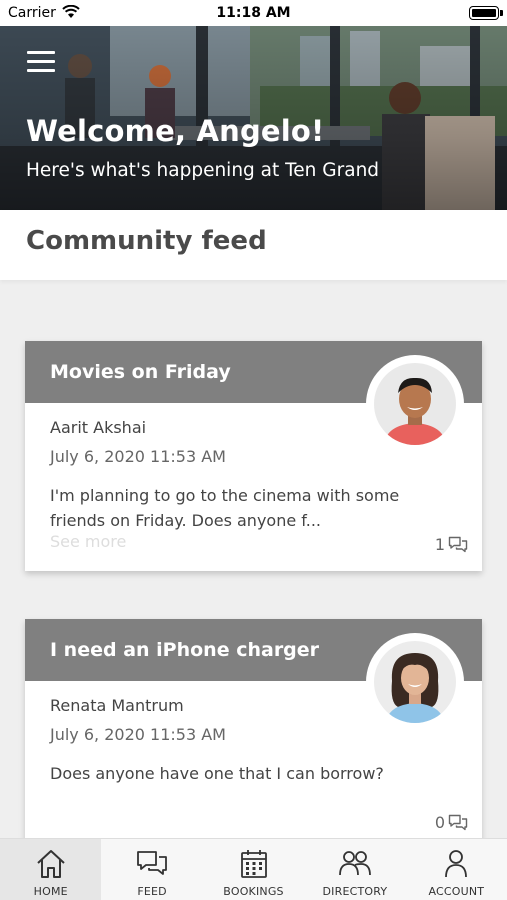  What do you see at coordinates (51, 864) in the screenshot?
I see `home-icon` at bounding box center [51, 864].